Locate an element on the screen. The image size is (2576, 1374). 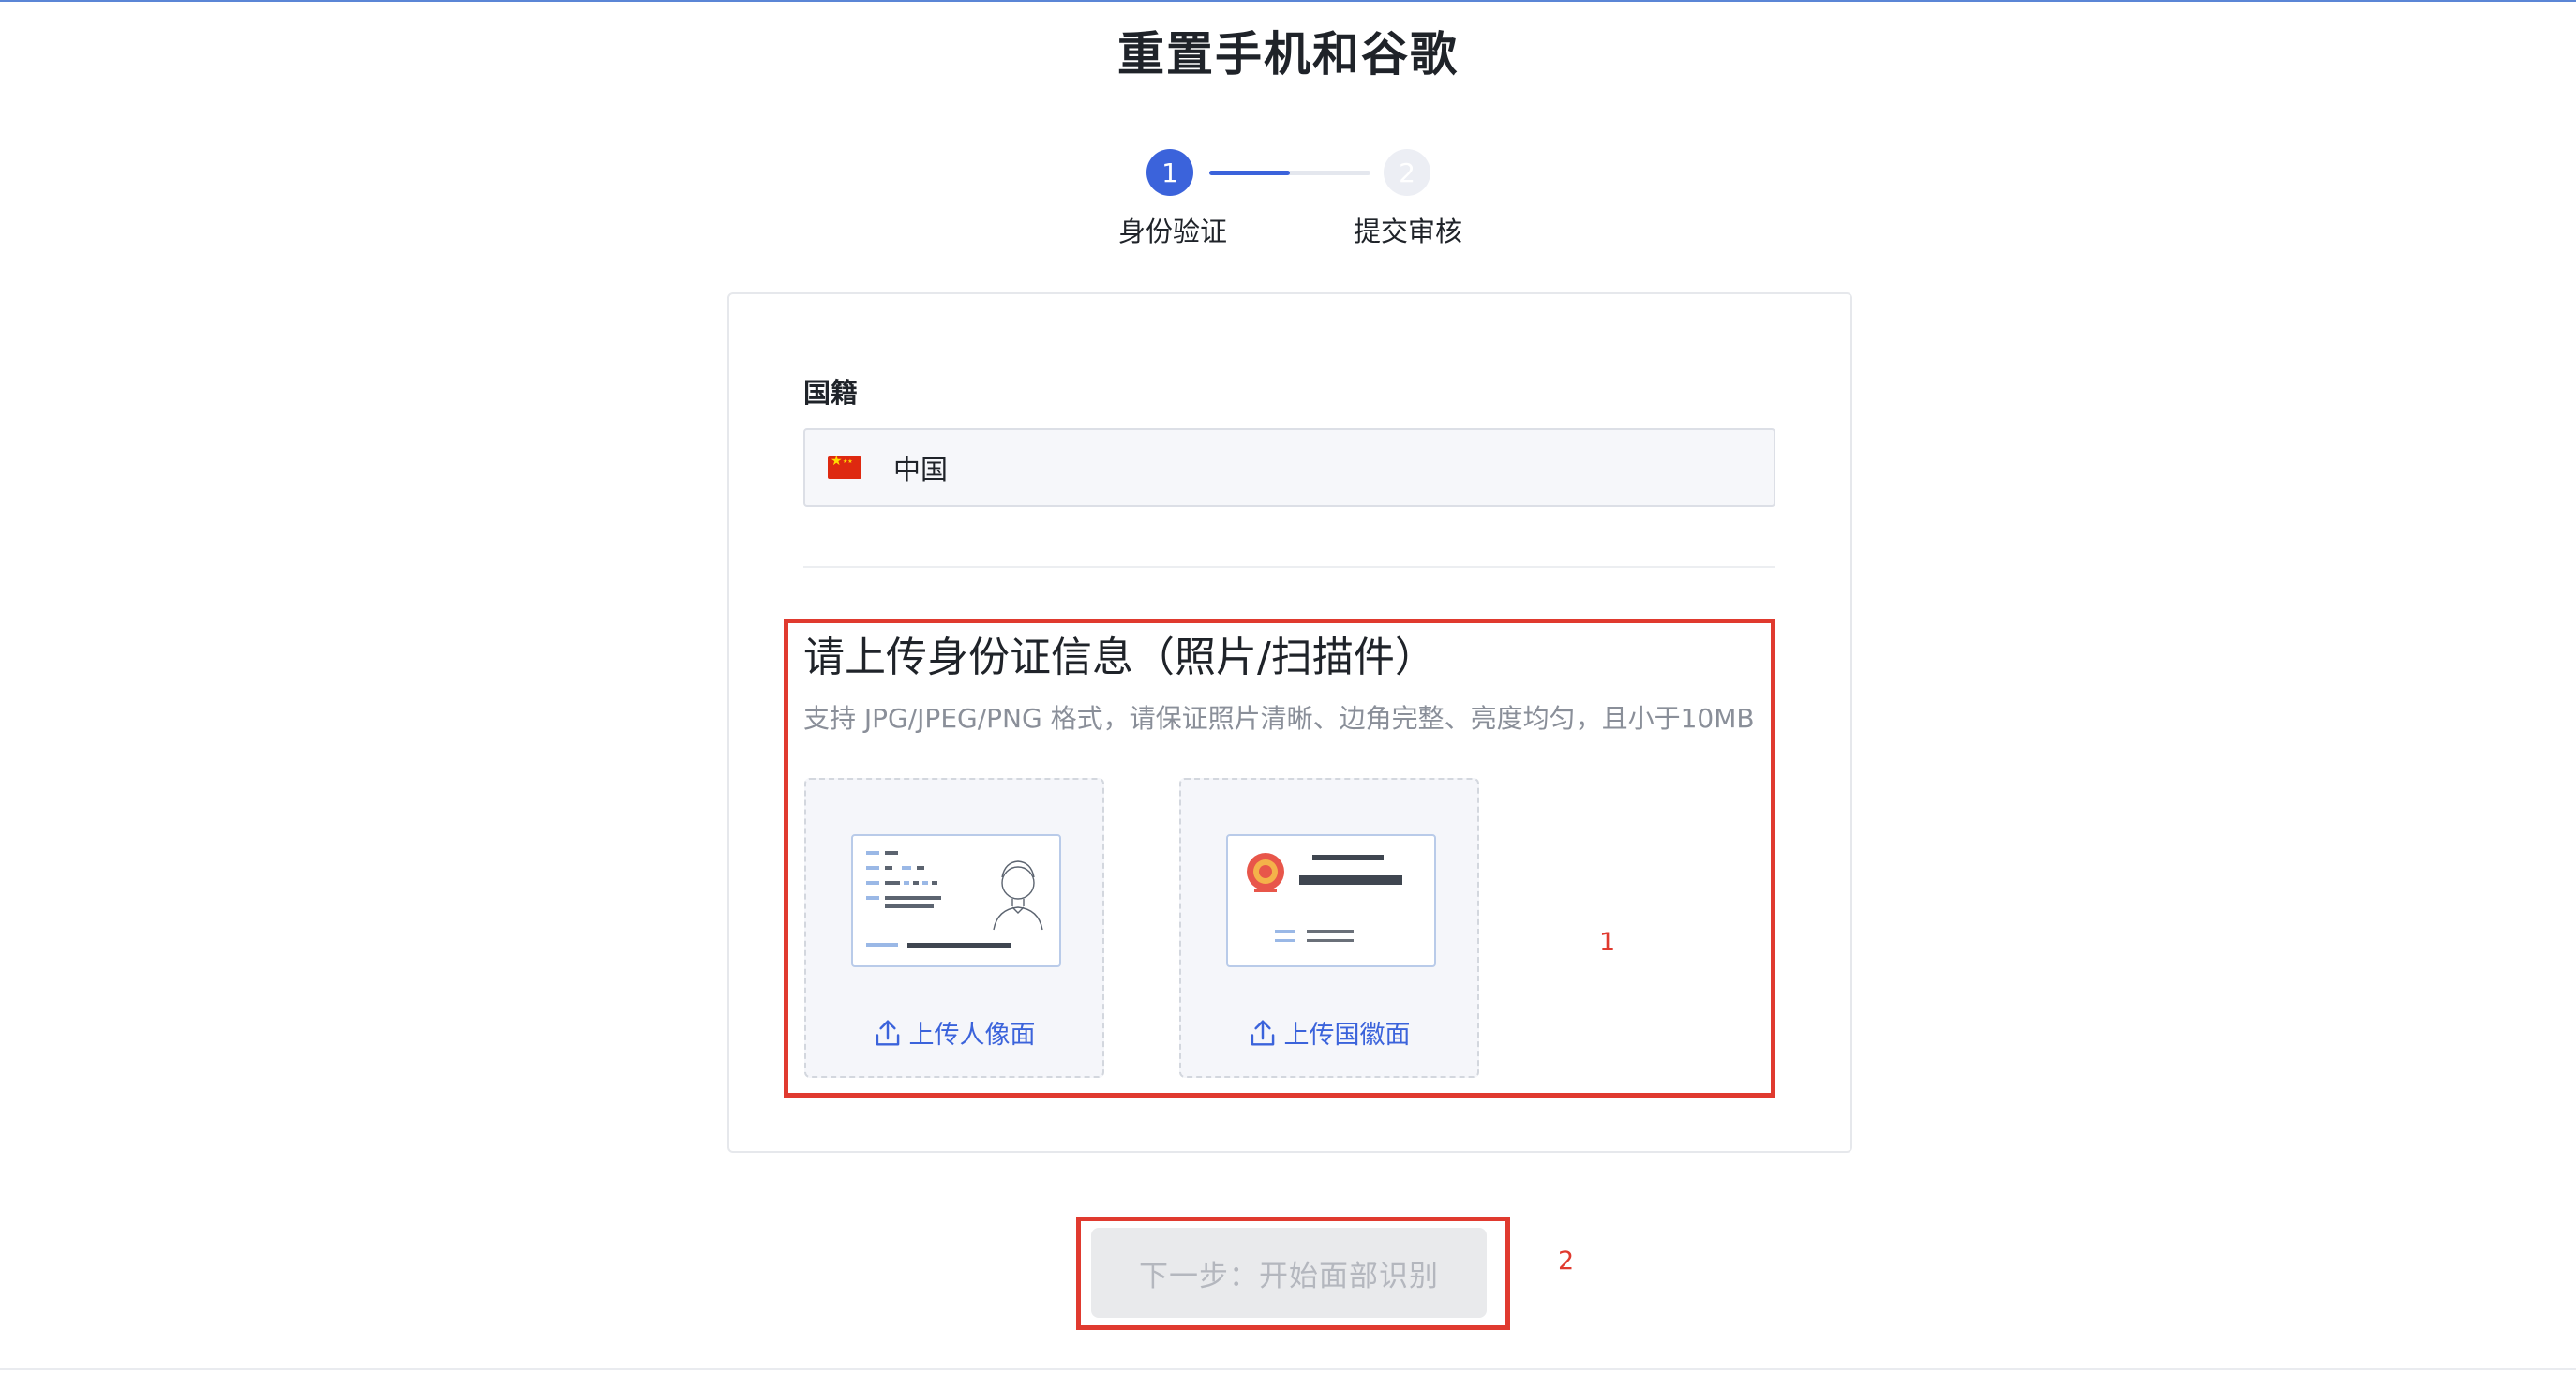
section-divider is located at coordinates (1289, 567).